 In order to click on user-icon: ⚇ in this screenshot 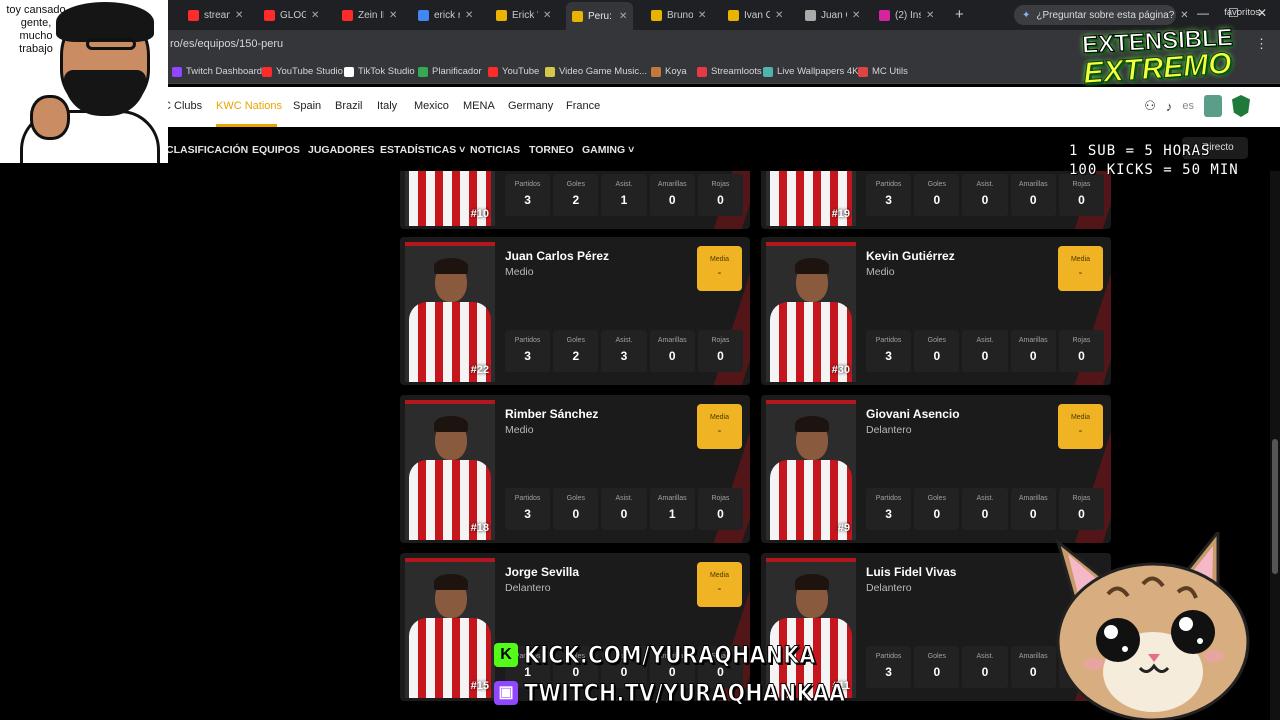, I will do `click(1150, 106)`.